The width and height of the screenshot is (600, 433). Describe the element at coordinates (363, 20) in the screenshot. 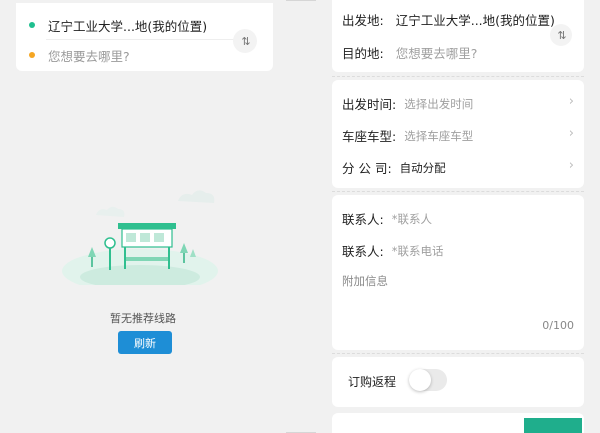

I see `departure-label: 出发地:` at that location.